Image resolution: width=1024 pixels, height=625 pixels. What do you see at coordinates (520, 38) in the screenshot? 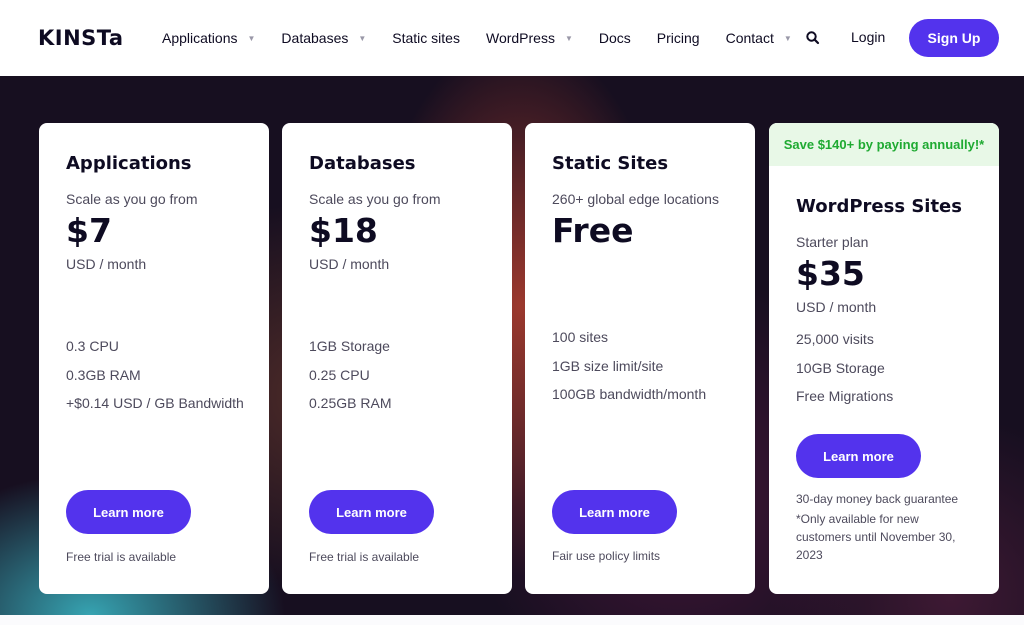
I see `nav-item-label: WordPress` at bounding box center [520, 38].